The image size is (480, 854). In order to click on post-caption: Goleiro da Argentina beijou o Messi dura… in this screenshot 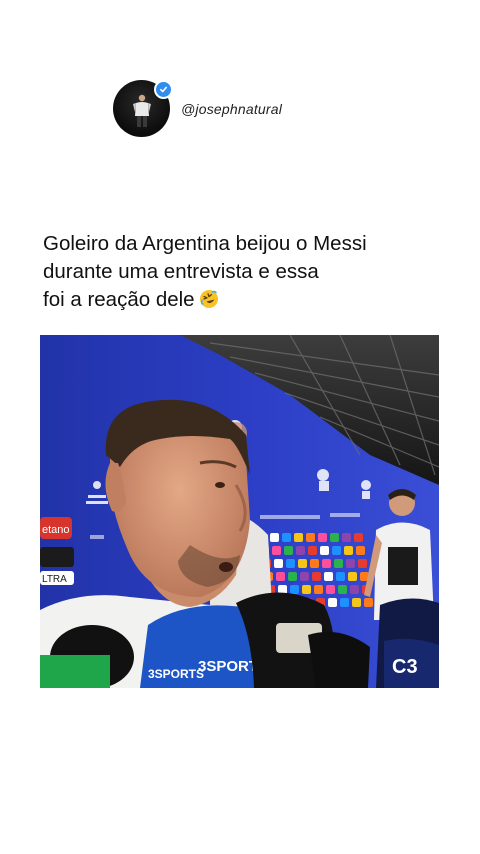, I will do `click(248, 272)`.